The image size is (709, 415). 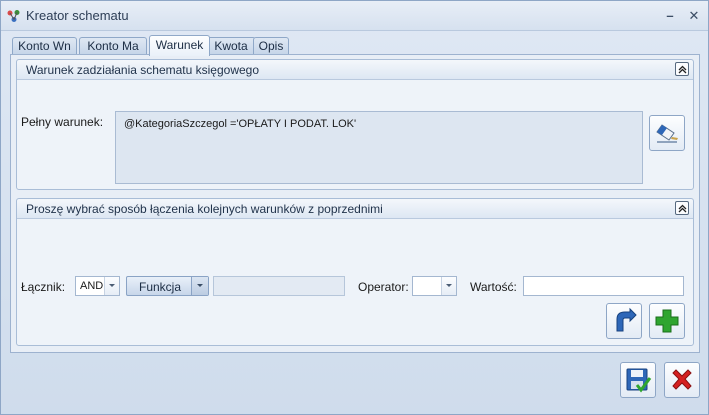 I want to click on save-button, so click(x=638, y=380).